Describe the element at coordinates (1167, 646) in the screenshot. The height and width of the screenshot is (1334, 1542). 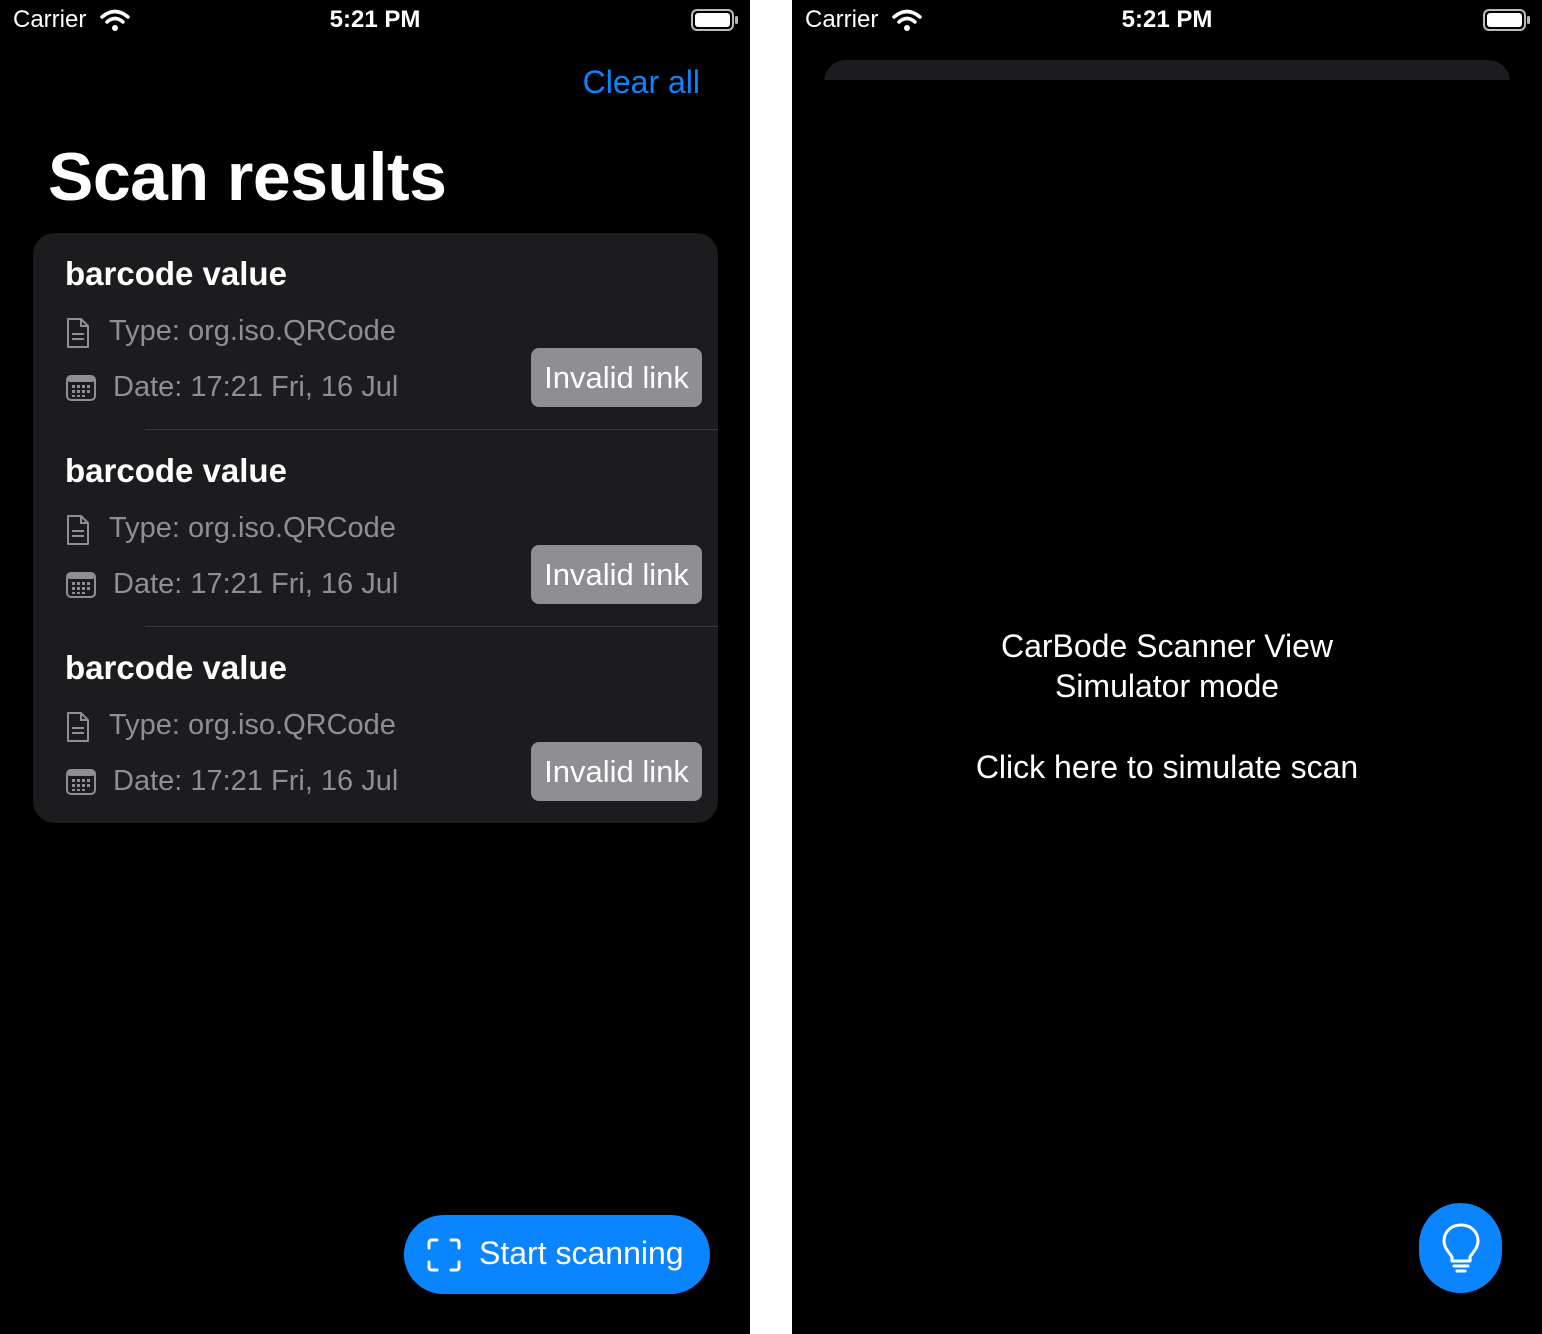
I see `scanner-view-title: CarBode Scanner View` at that location.